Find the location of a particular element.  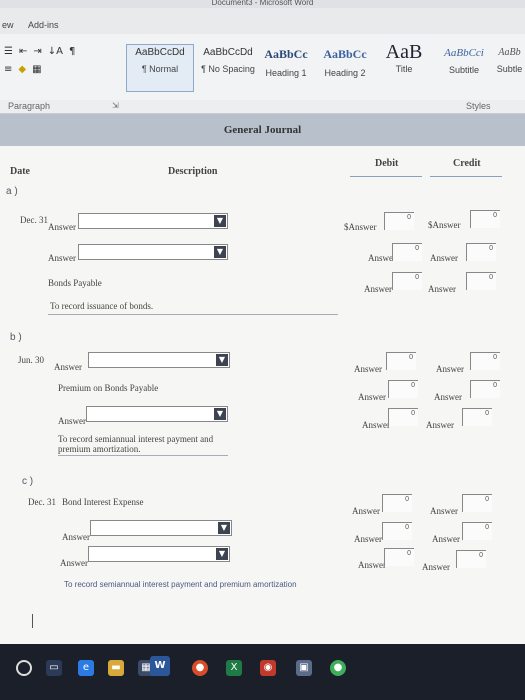

credit-answer-label: Answer is located at coordinates (446, 539).